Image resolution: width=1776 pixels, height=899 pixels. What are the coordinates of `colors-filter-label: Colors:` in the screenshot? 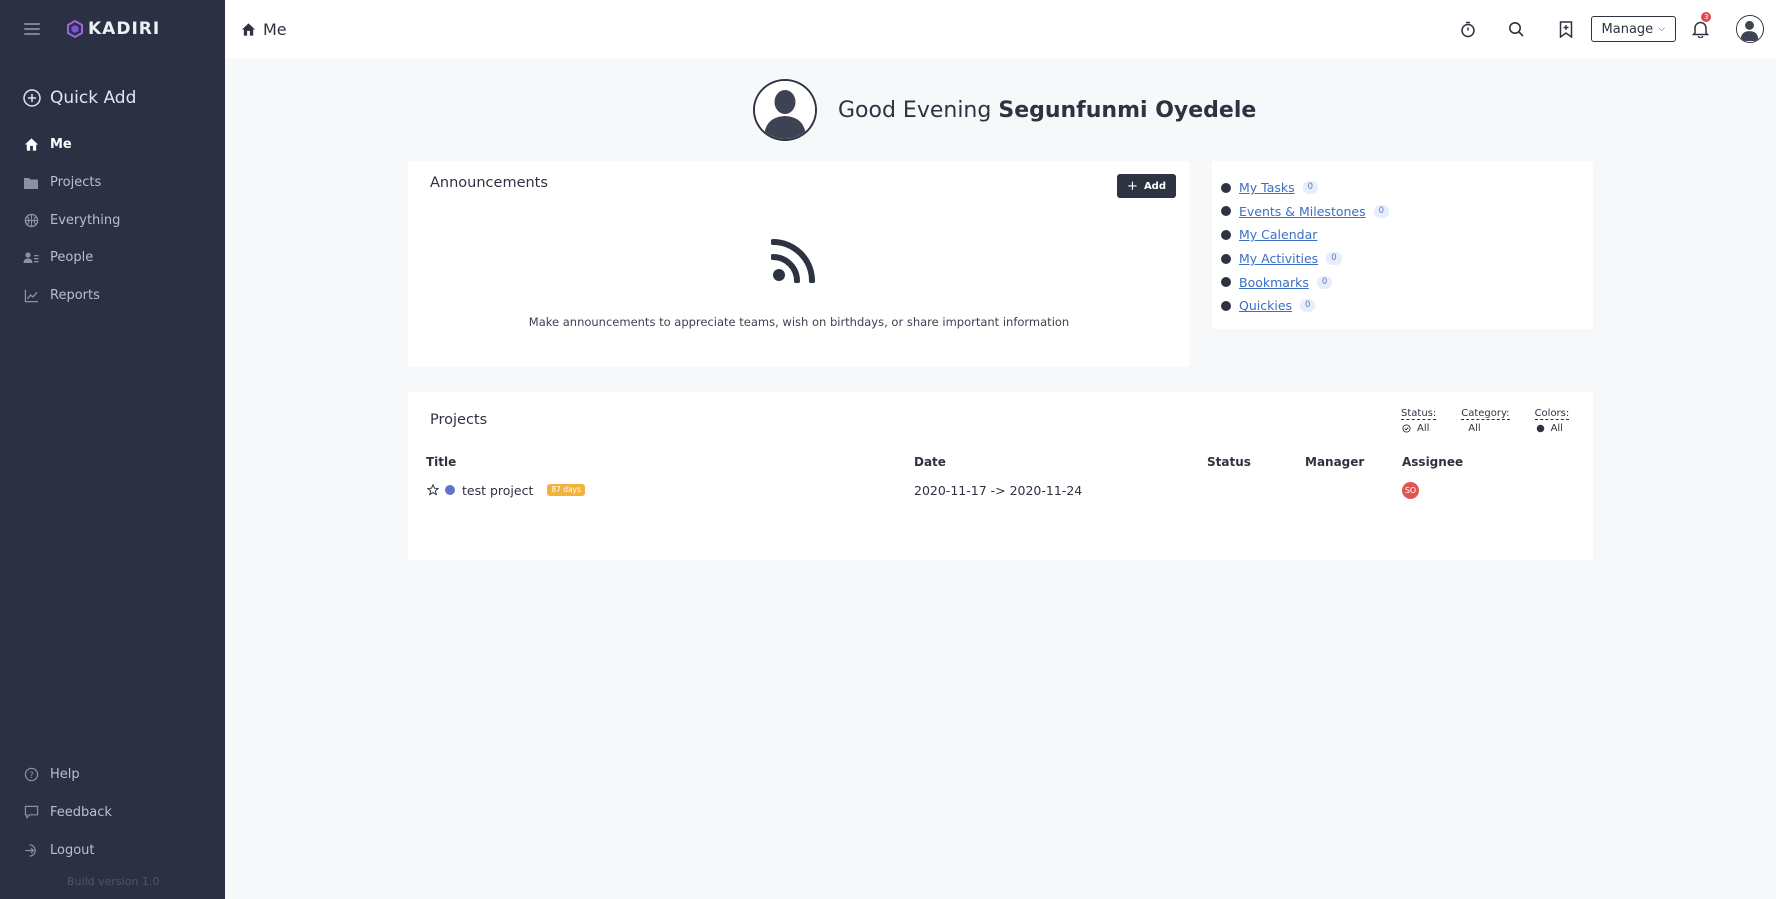 It's located at (1552, 414).